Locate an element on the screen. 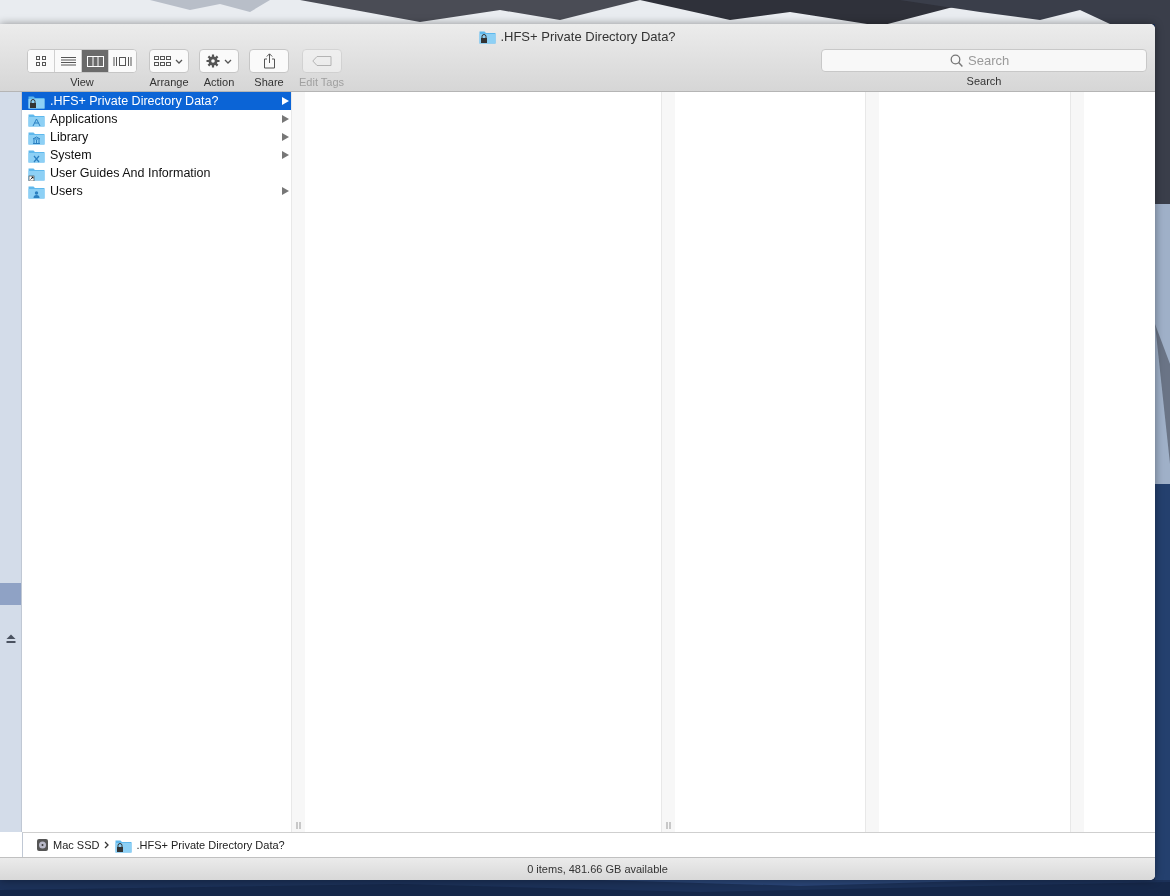 Image resolution: width=1170 pixels, height=896 pixels. file-list-item: Applications is located at coordinates (156, 119).